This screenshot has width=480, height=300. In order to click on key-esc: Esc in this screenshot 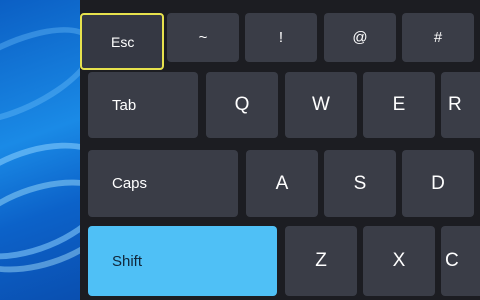, I will do `click(122, 41)`.